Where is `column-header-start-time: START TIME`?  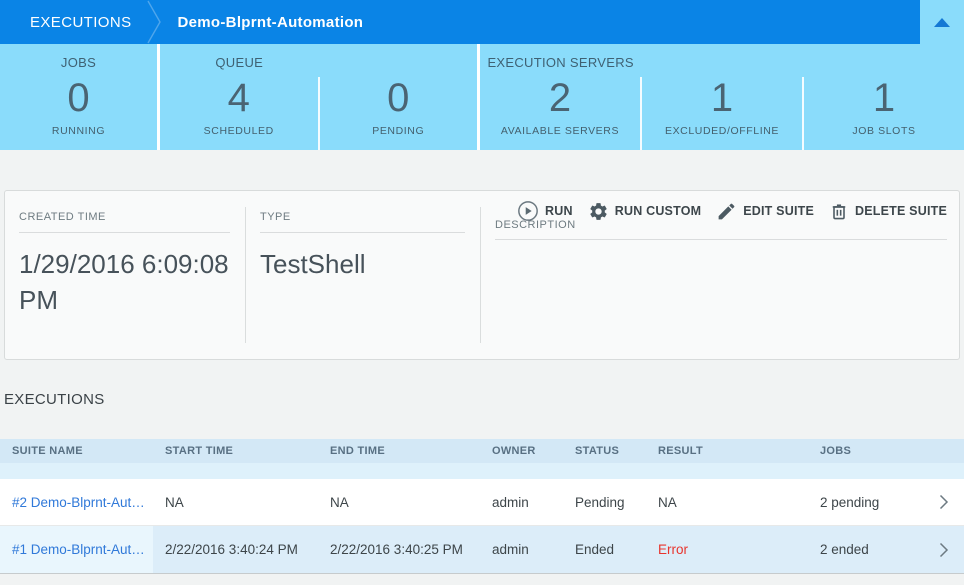 column-header-start-time: START TIME is located at coordinates (199, 451).